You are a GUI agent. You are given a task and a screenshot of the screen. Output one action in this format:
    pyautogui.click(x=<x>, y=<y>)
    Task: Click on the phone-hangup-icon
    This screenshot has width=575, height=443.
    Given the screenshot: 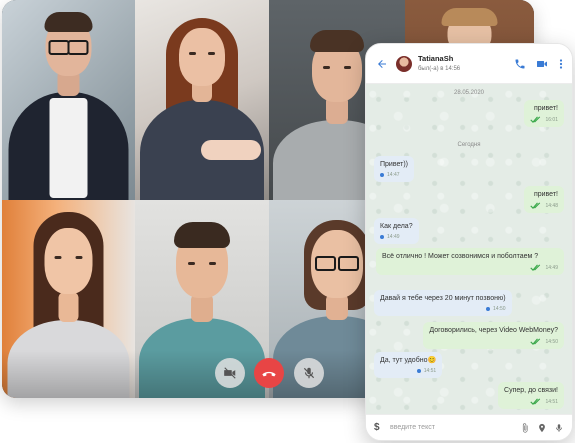 What is the action you would take?
    pyautogui.click(x=269, y=374)
    